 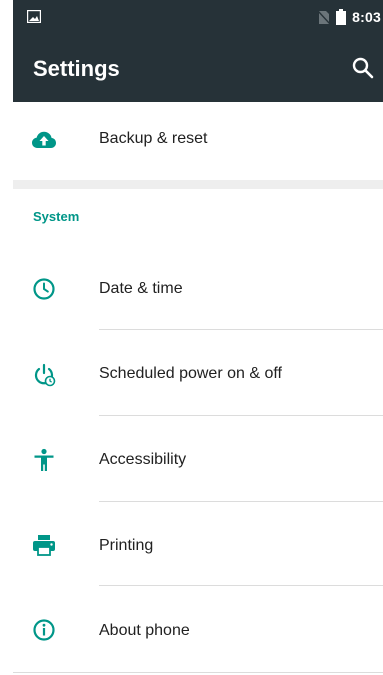 What do you see at coordinates (198, 459) in the screenshot?
I see `setting-accessibility: Accessibility` at bounding box center [198, 459].